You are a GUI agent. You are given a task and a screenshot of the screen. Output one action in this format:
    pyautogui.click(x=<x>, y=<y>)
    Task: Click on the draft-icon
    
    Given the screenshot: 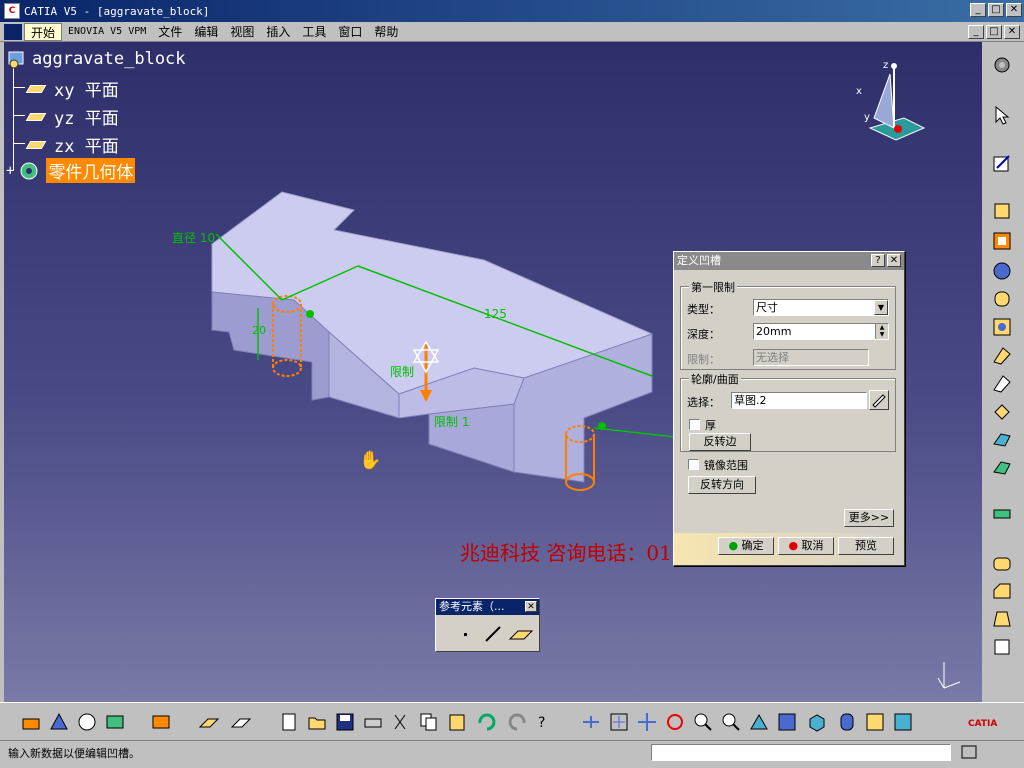 What is the action you would take?
    pyautogui.click(x=1002, y=619)
    